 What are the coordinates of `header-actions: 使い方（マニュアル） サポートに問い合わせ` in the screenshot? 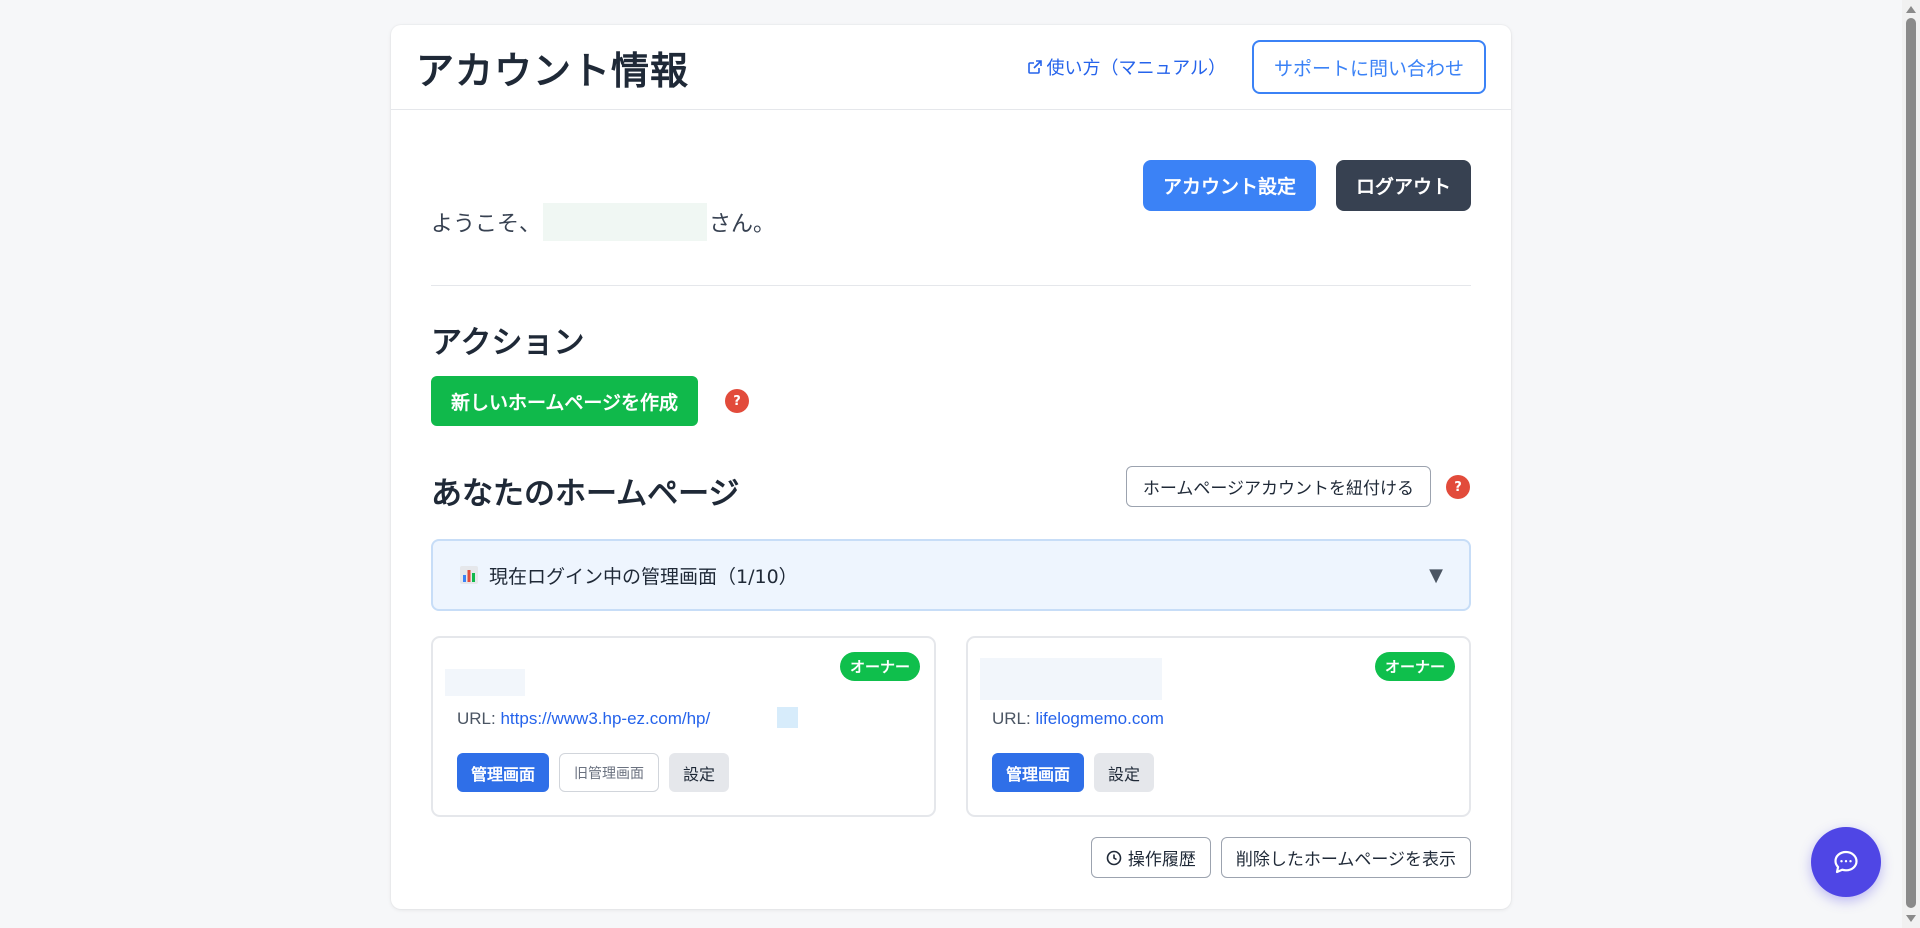 It's located at (1256, 67).